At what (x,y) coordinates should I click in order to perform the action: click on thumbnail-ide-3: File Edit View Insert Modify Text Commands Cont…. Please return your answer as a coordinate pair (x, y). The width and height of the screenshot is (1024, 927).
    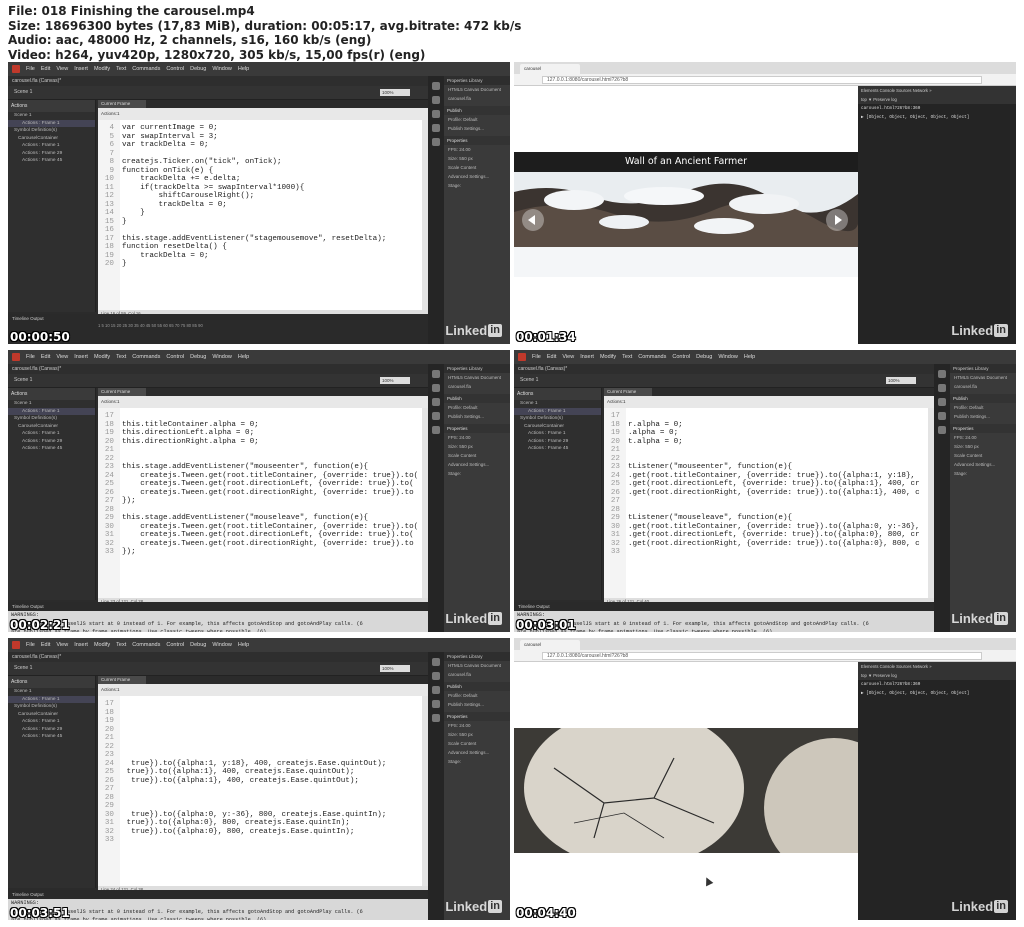
    Looking at the image, I should click on (765, 491).